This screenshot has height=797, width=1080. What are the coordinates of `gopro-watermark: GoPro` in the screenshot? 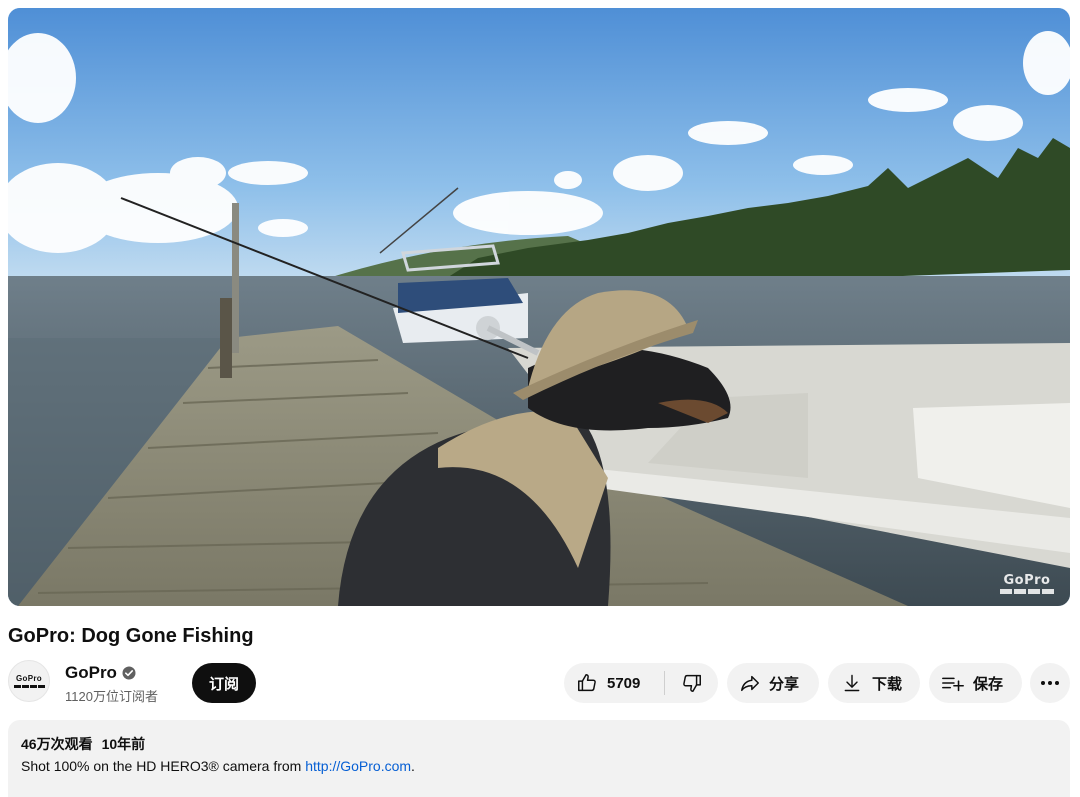 It's located at (1027, 584).